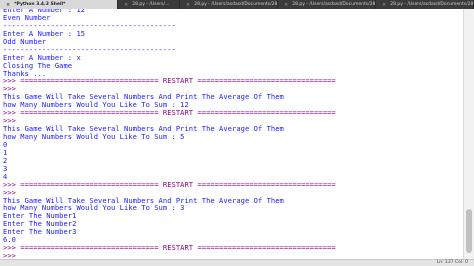 The image size is (474, 266). I want to click on tab-1: × *Python 3.4.3 Shell*, so click(59, 4).